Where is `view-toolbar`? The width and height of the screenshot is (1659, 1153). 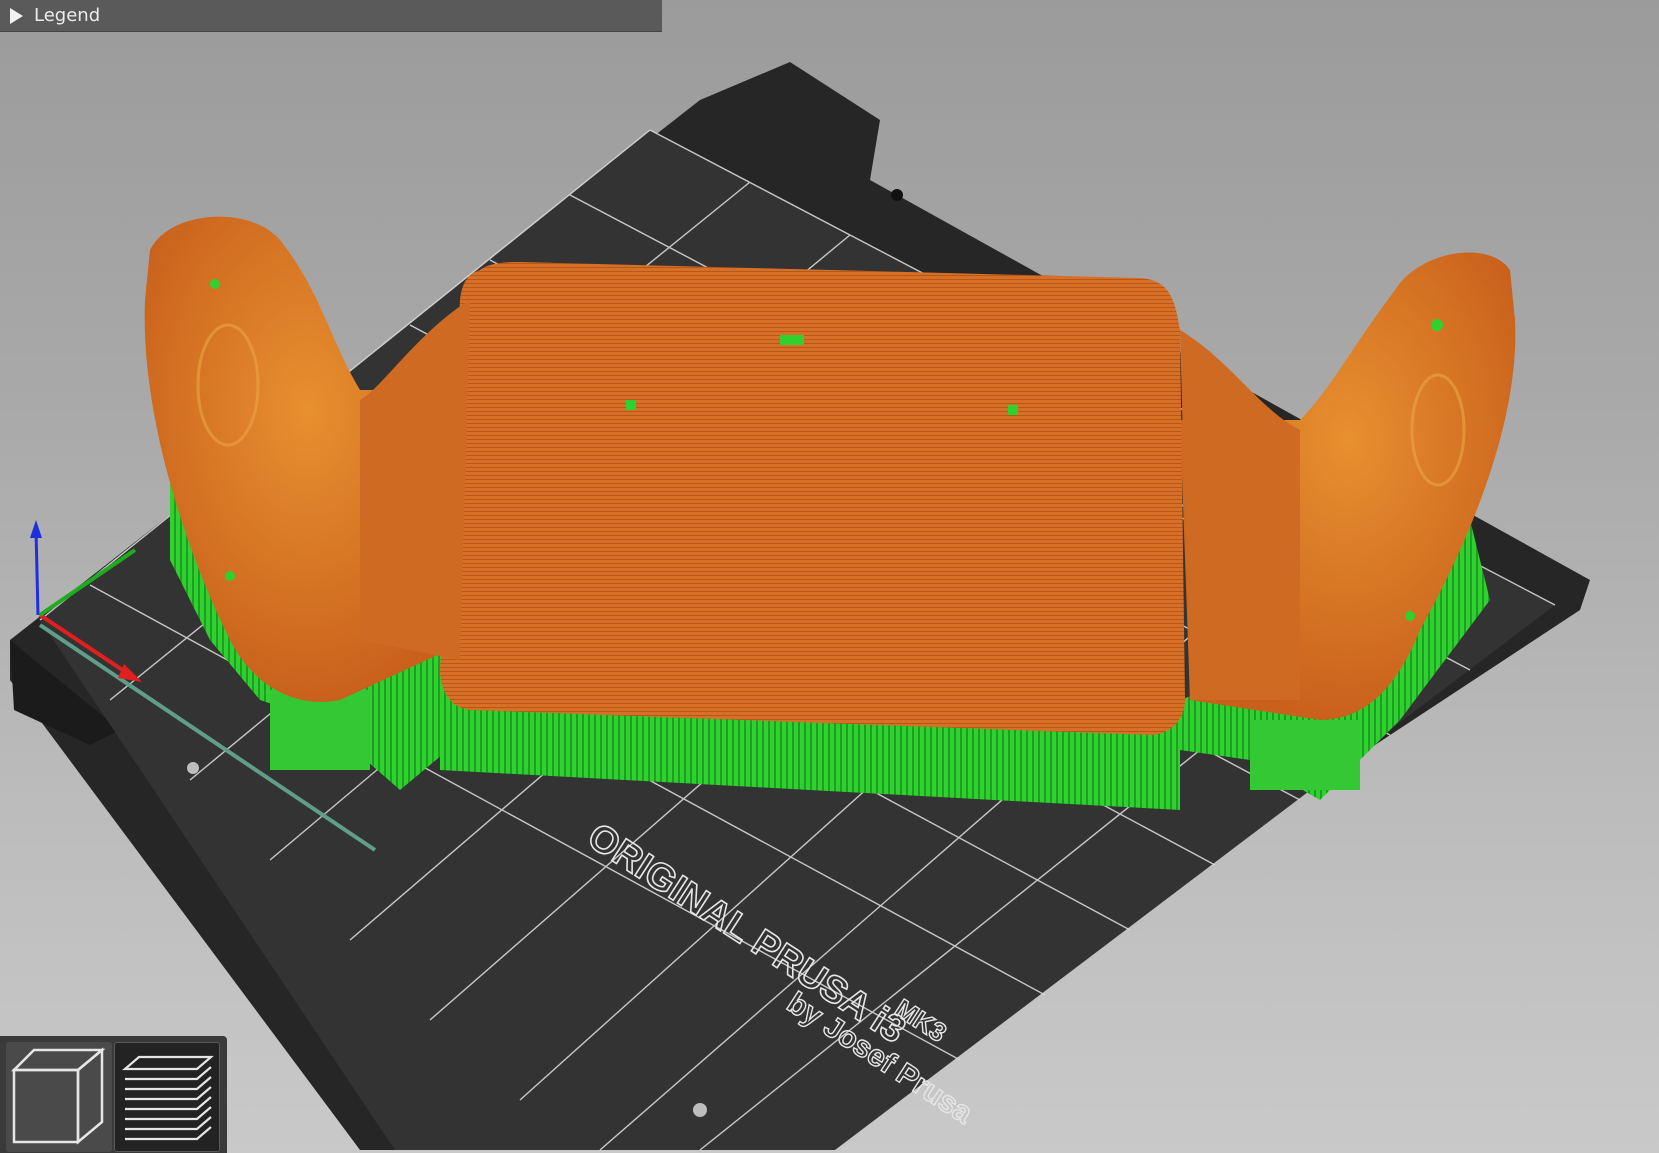 view-toolbar is located at coordinates (113, 1094).